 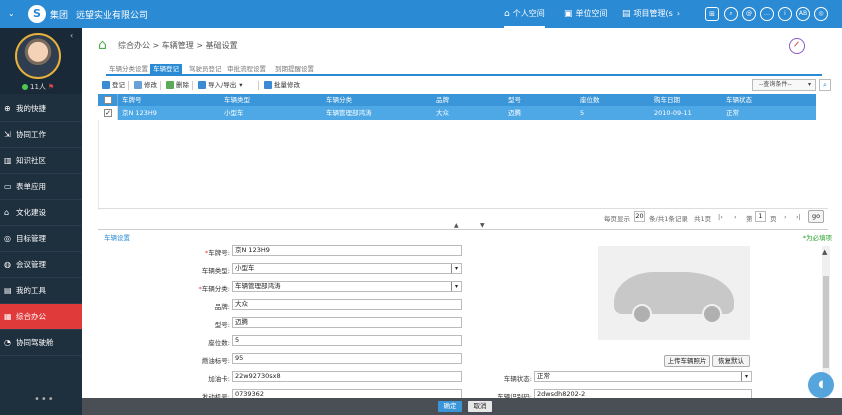 What do you see at coordinates (11, 13) in the screenshot?
I see `menu-caret-icon: ⌄` at bounding box center [11, 13].